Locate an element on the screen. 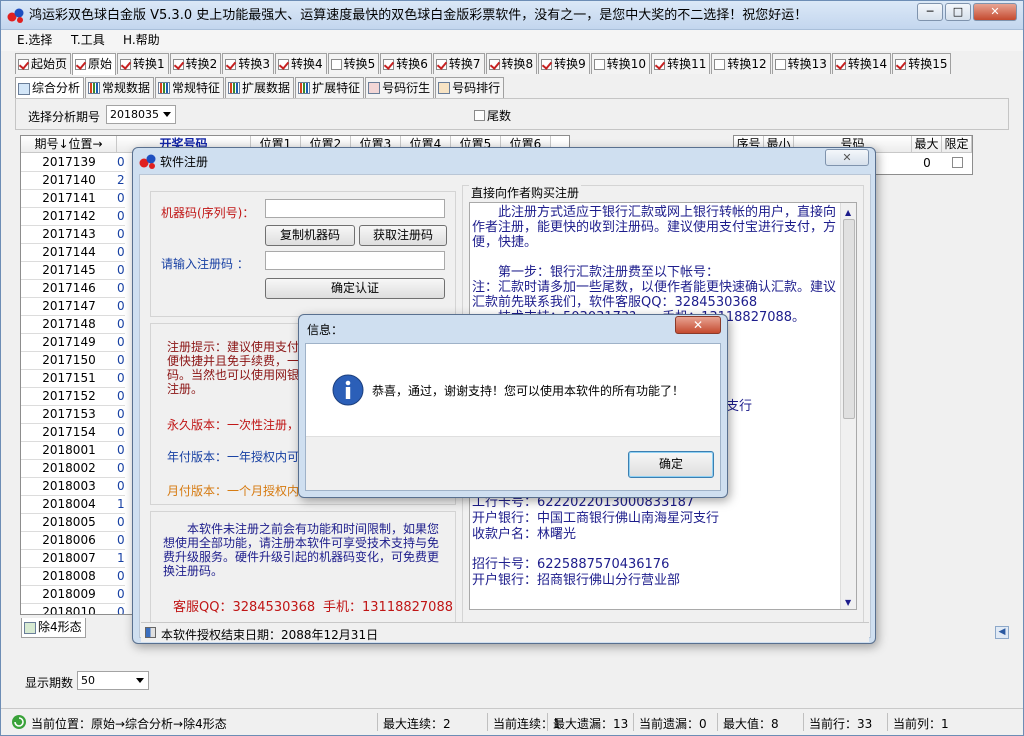  menu-help: H.帮助 is located at coordinates (141, 40).